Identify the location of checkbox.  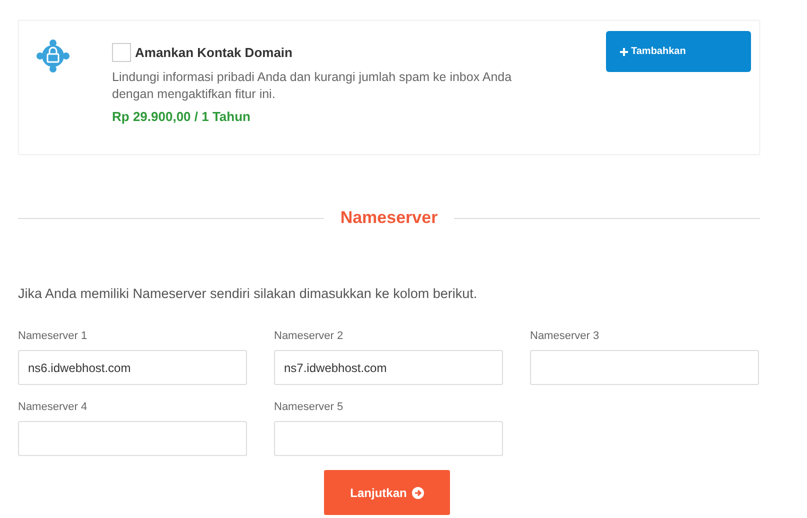
(121, 52).